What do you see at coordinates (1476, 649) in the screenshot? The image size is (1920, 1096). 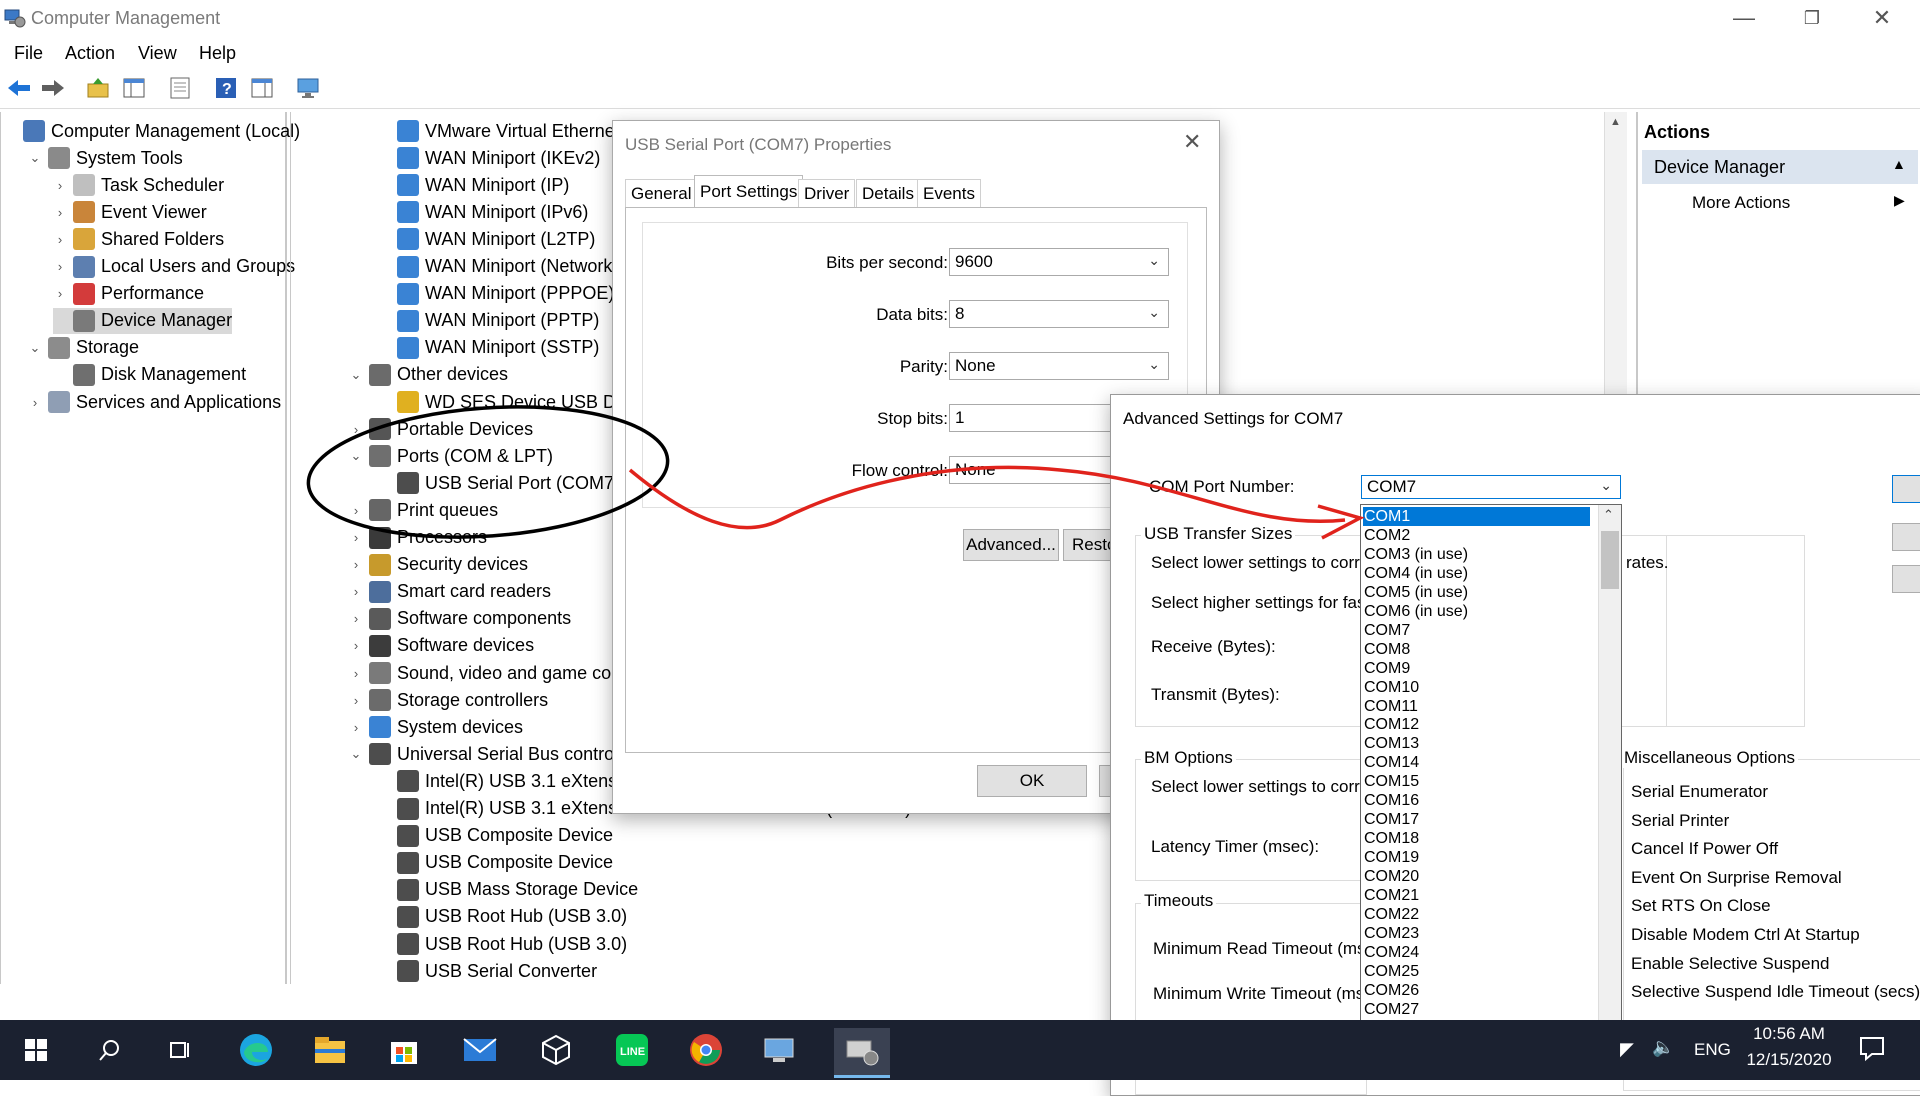 I see `com-option: COM8` at bounding box center [1476, 649].